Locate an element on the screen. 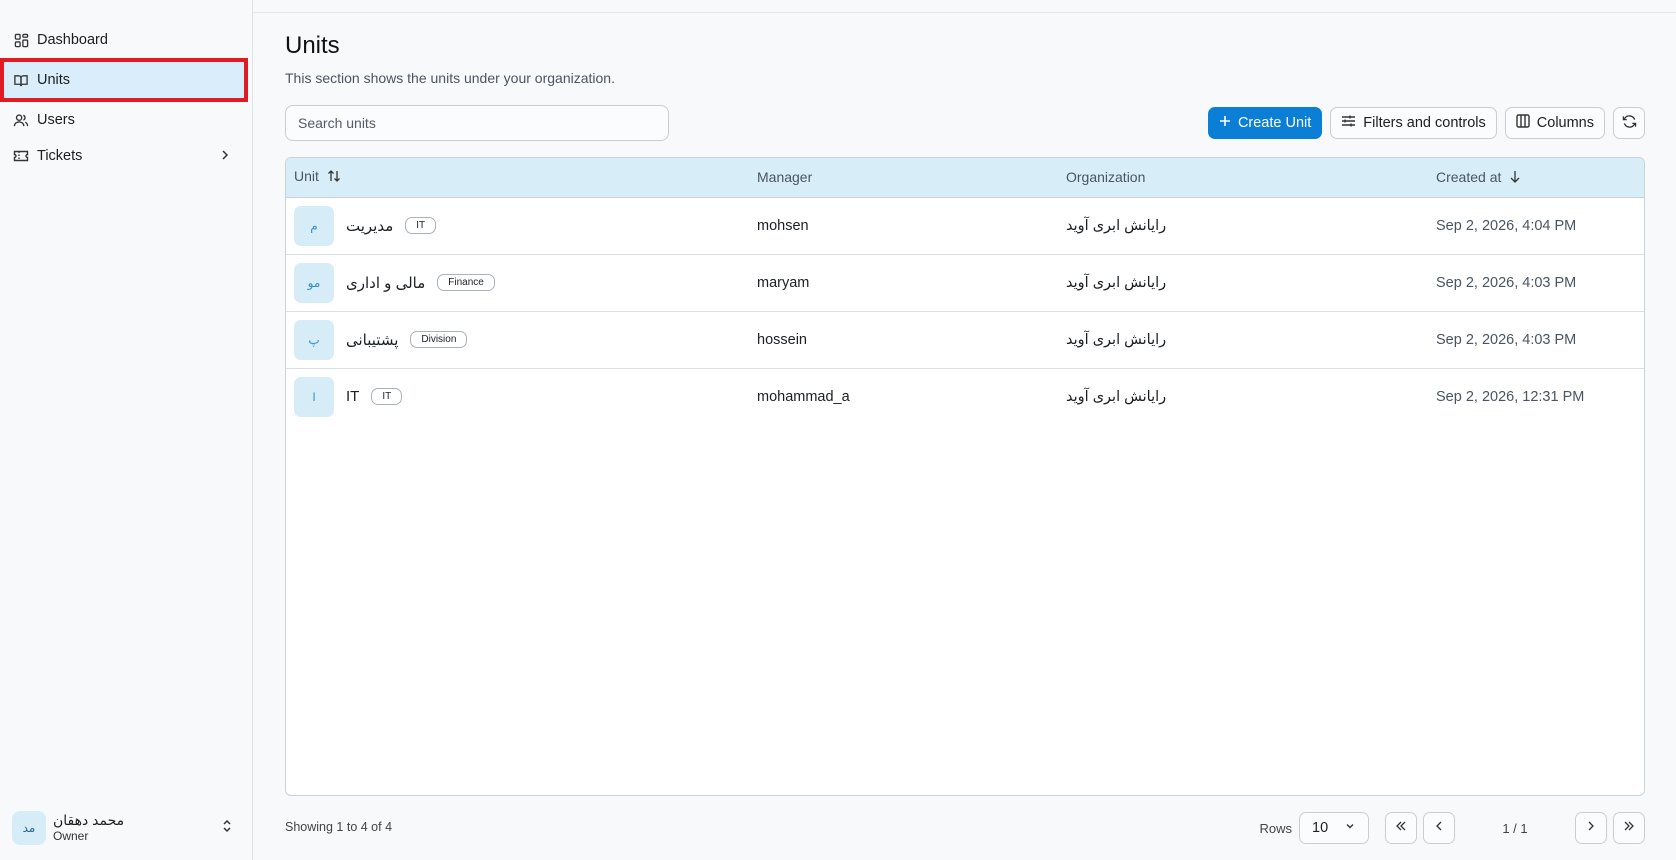  rows-per-page-select: 10 is located at coordinates (1334, 828).